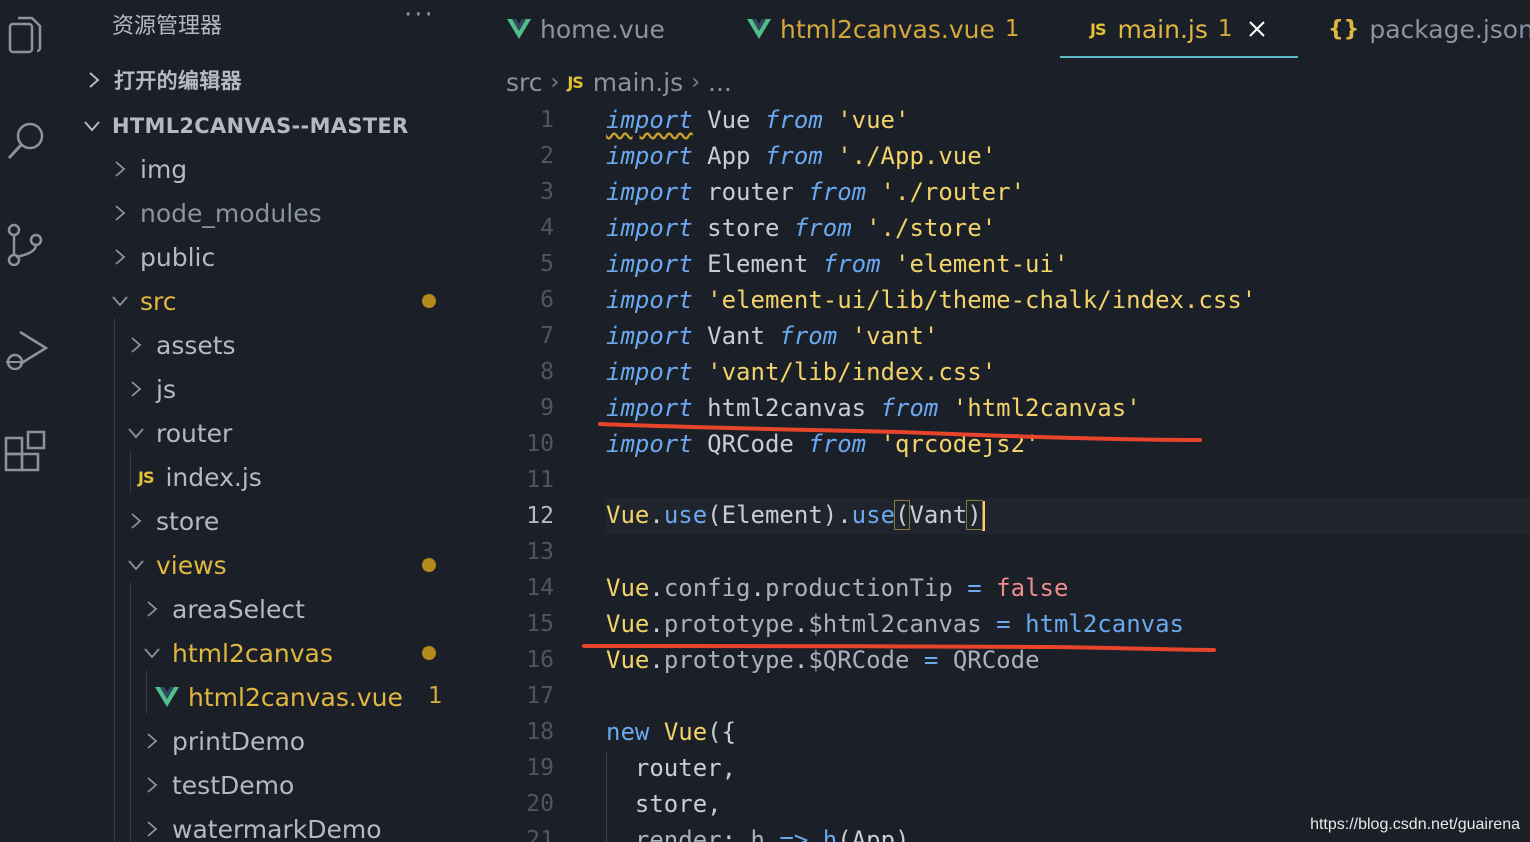  I want to click on code-line: 11, so click(1010, 480).